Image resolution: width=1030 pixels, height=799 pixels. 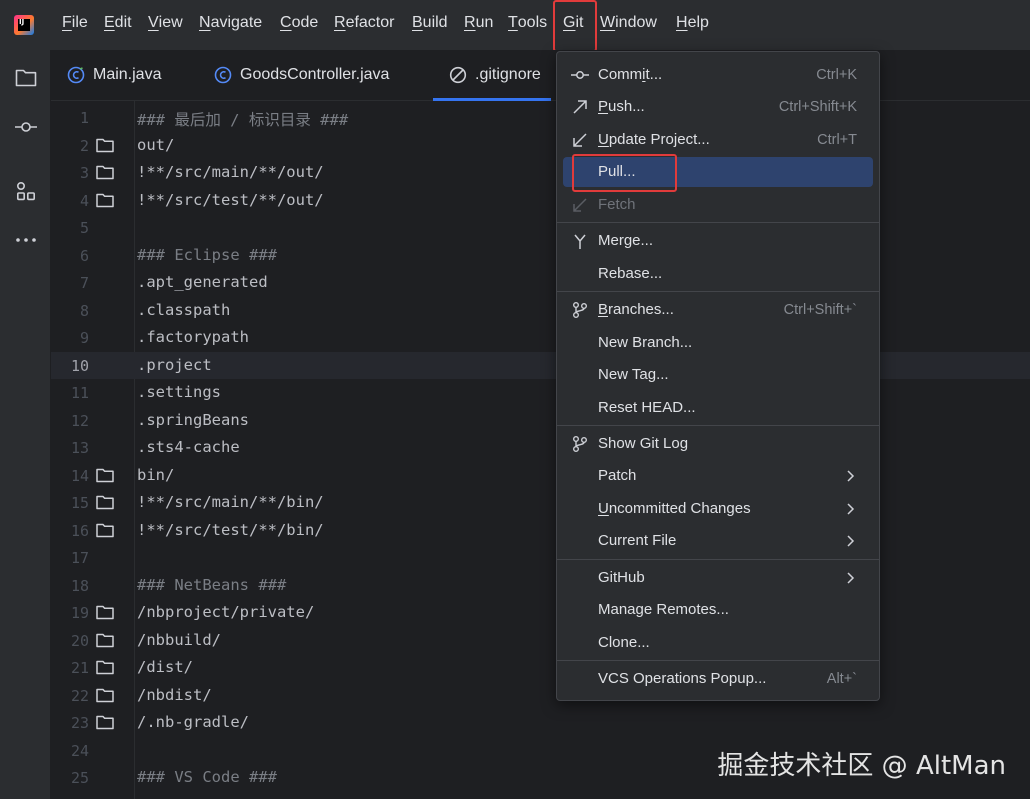 I want to click on structure-icon, so click(x=26, y=192).